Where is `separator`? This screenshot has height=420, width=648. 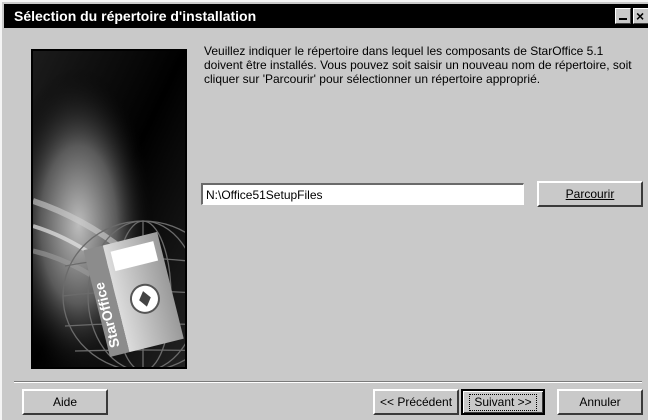 separator is located at coordinates (328, 382).